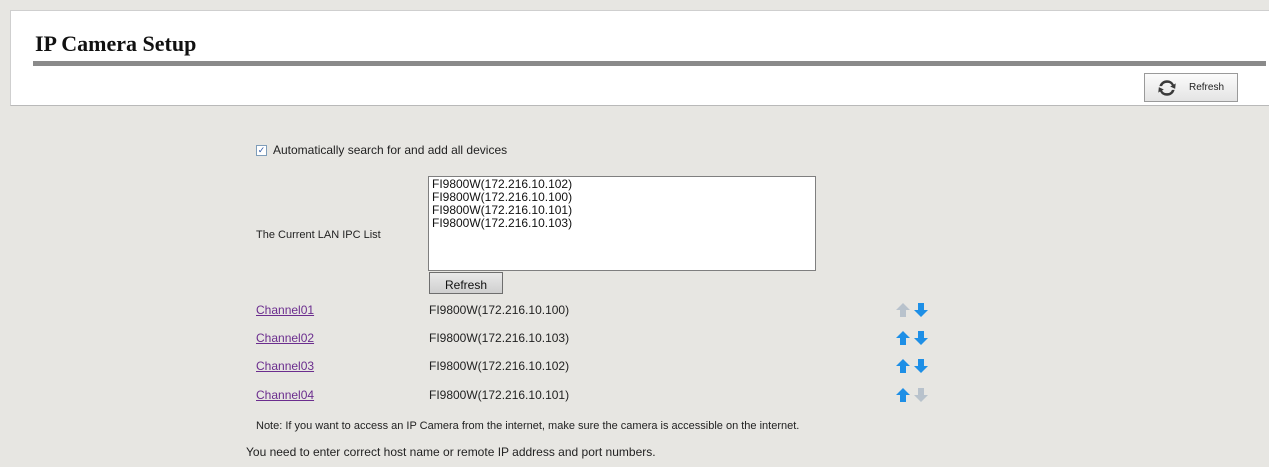 The image size is (1269, 467). I want to click on title-divider, so click(649, 63).